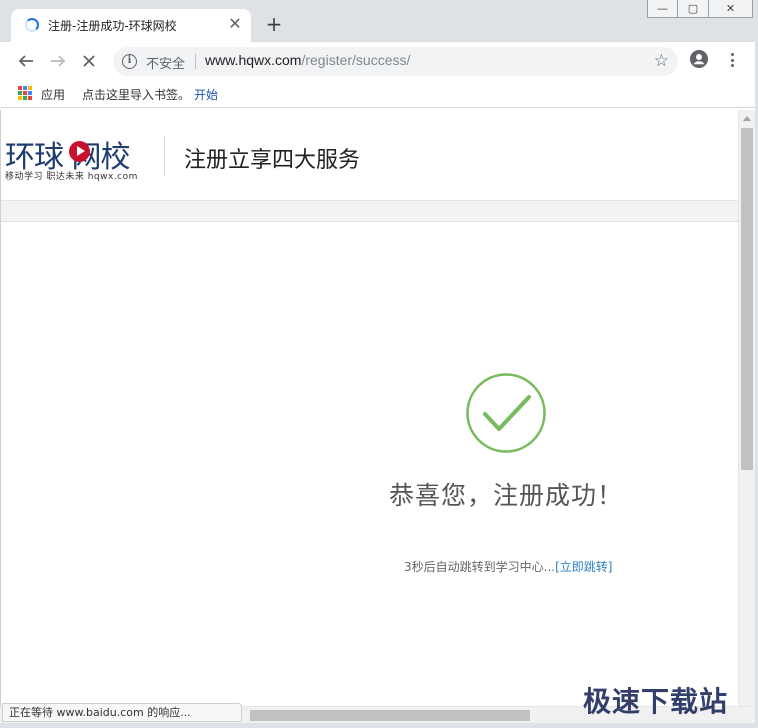 This screenshot has width=758, height=728. Describe the element at coordinates (356, 60) in the screenshot. I see `url-path: /register/success/` at that location.